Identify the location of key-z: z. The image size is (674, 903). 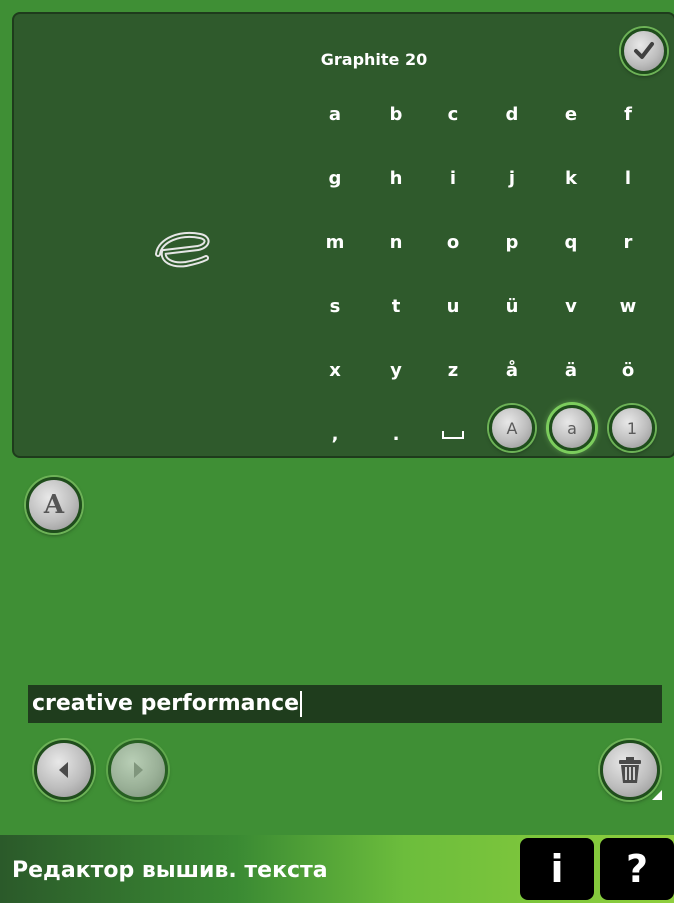
(453, 371).